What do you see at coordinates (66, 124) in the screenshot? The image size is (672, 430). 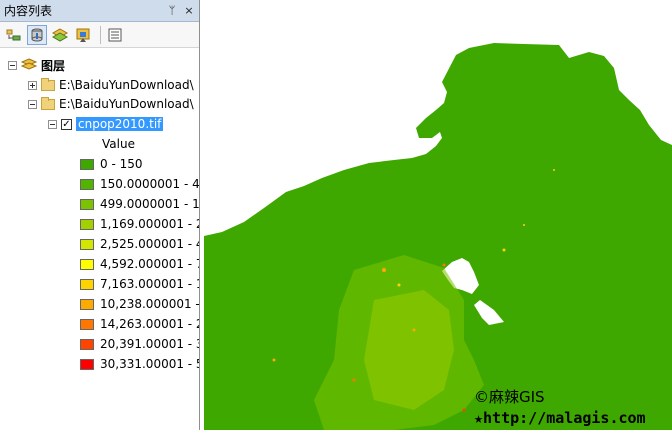 I see `layer-visibility-checkbox: ✓` at bounding box center [66, 124].